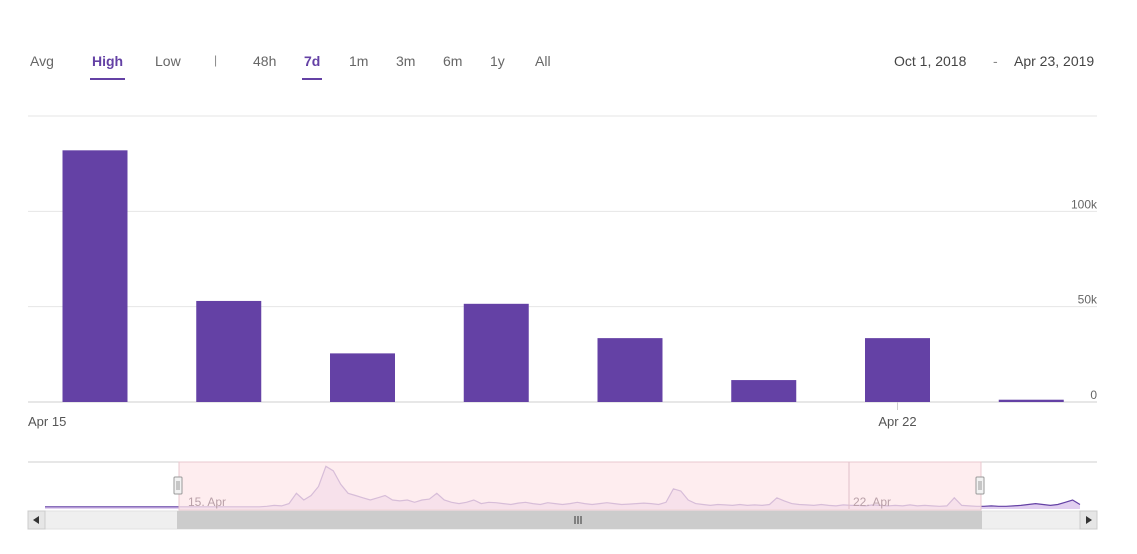  I want to click on y-tick-label: 100k, so click(1084, 204).